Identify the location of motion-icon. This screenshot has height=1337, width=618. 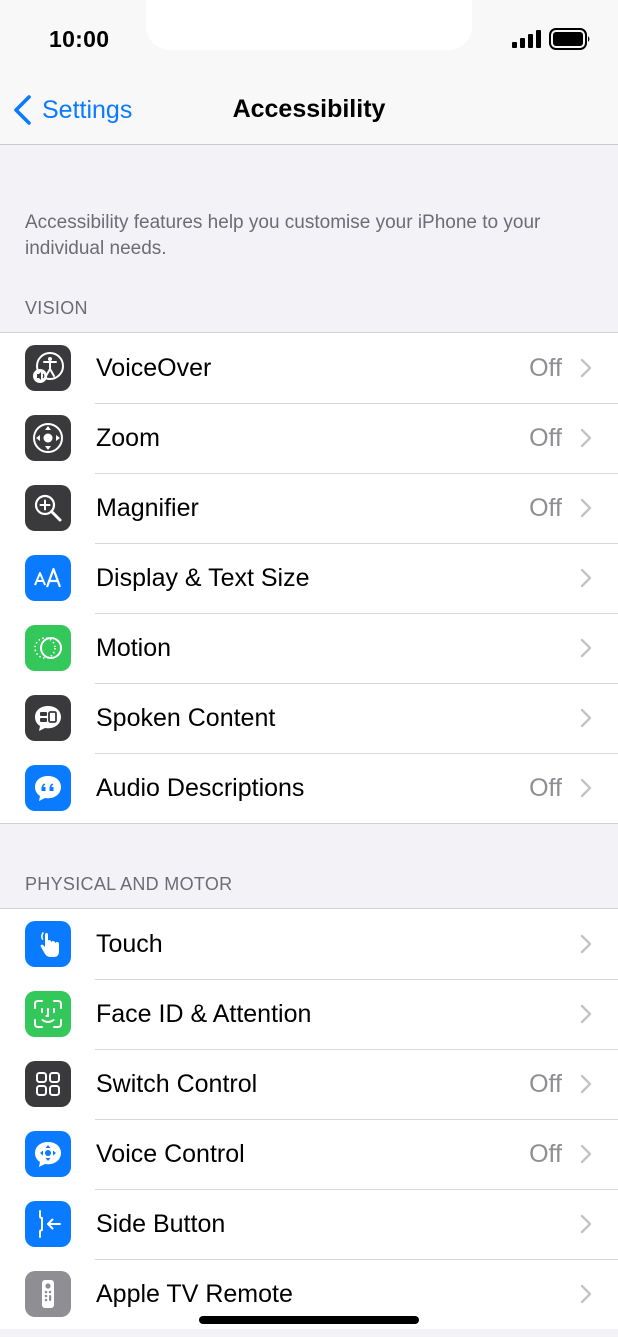
(48, 648).